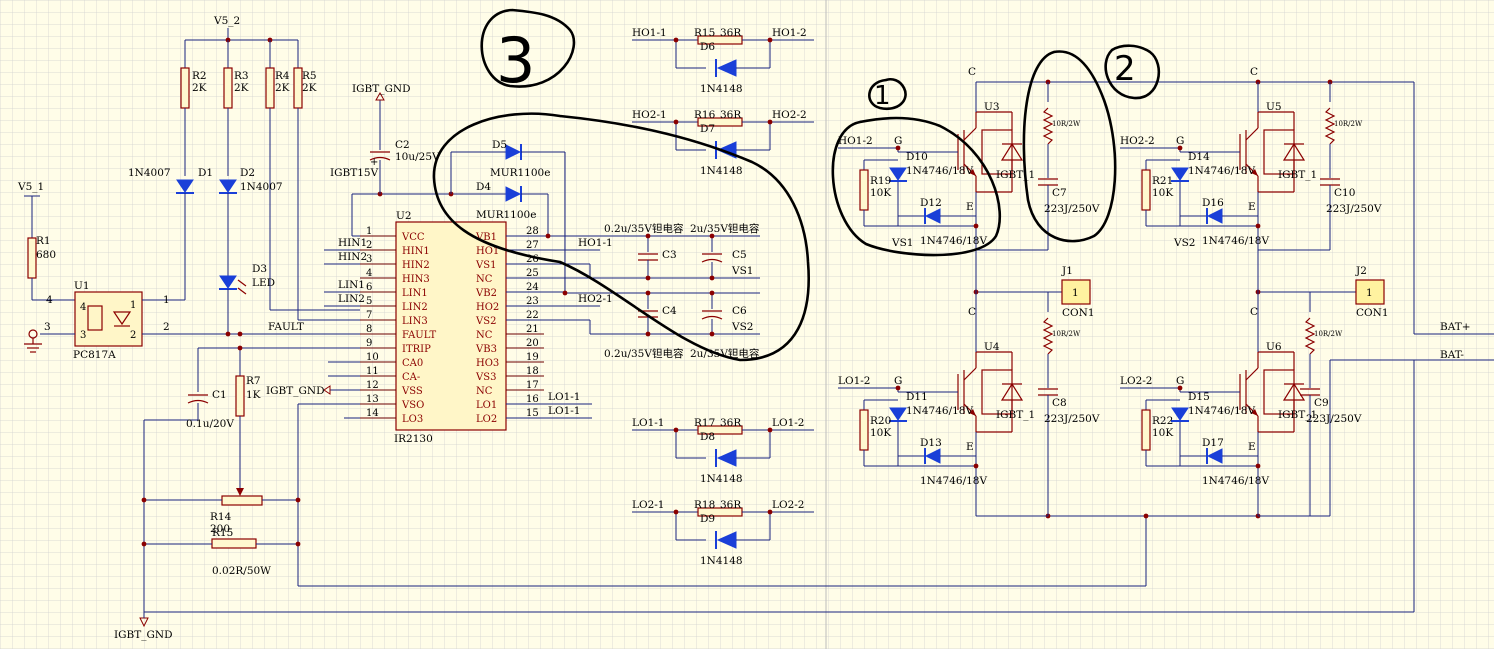 This screenshot has height=649, width=1494. Describe the element at coordinates (149, 173) in the screenshot. I see `d1-part: 1N4007` at that location.